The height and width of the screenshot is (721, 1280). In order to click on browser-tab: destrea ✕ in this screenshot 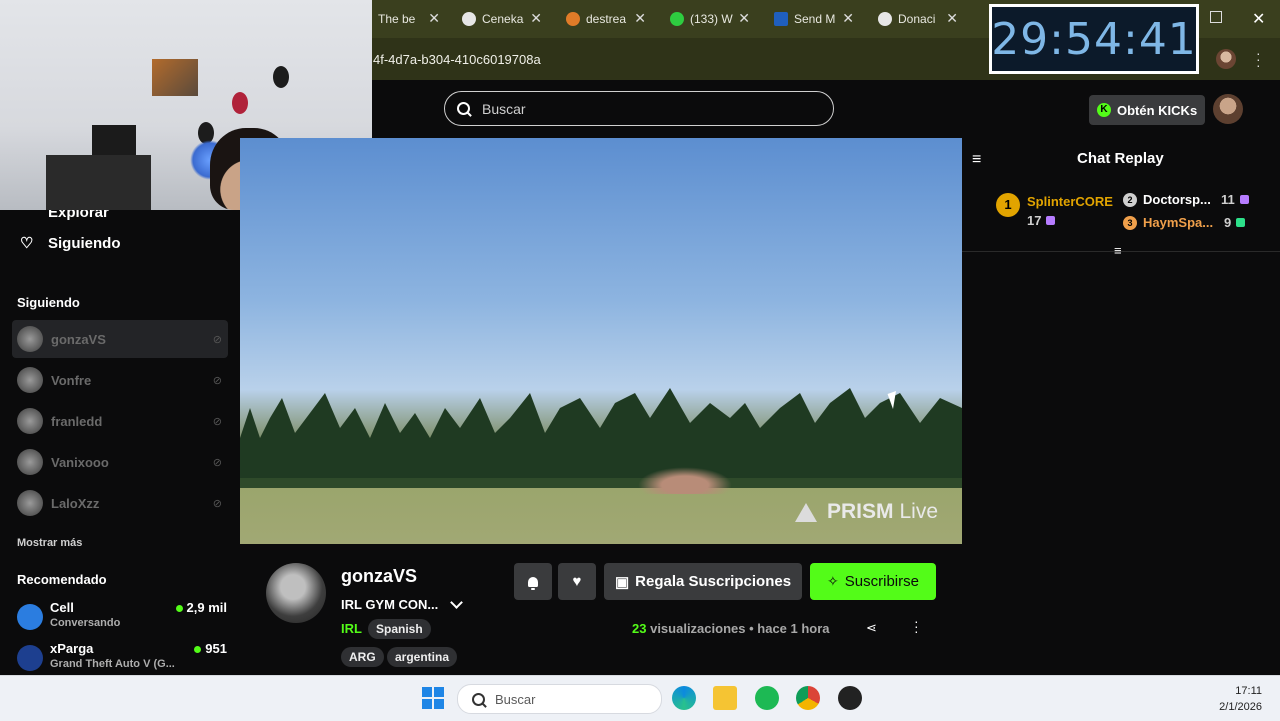, I will do `click(606, 19)`.